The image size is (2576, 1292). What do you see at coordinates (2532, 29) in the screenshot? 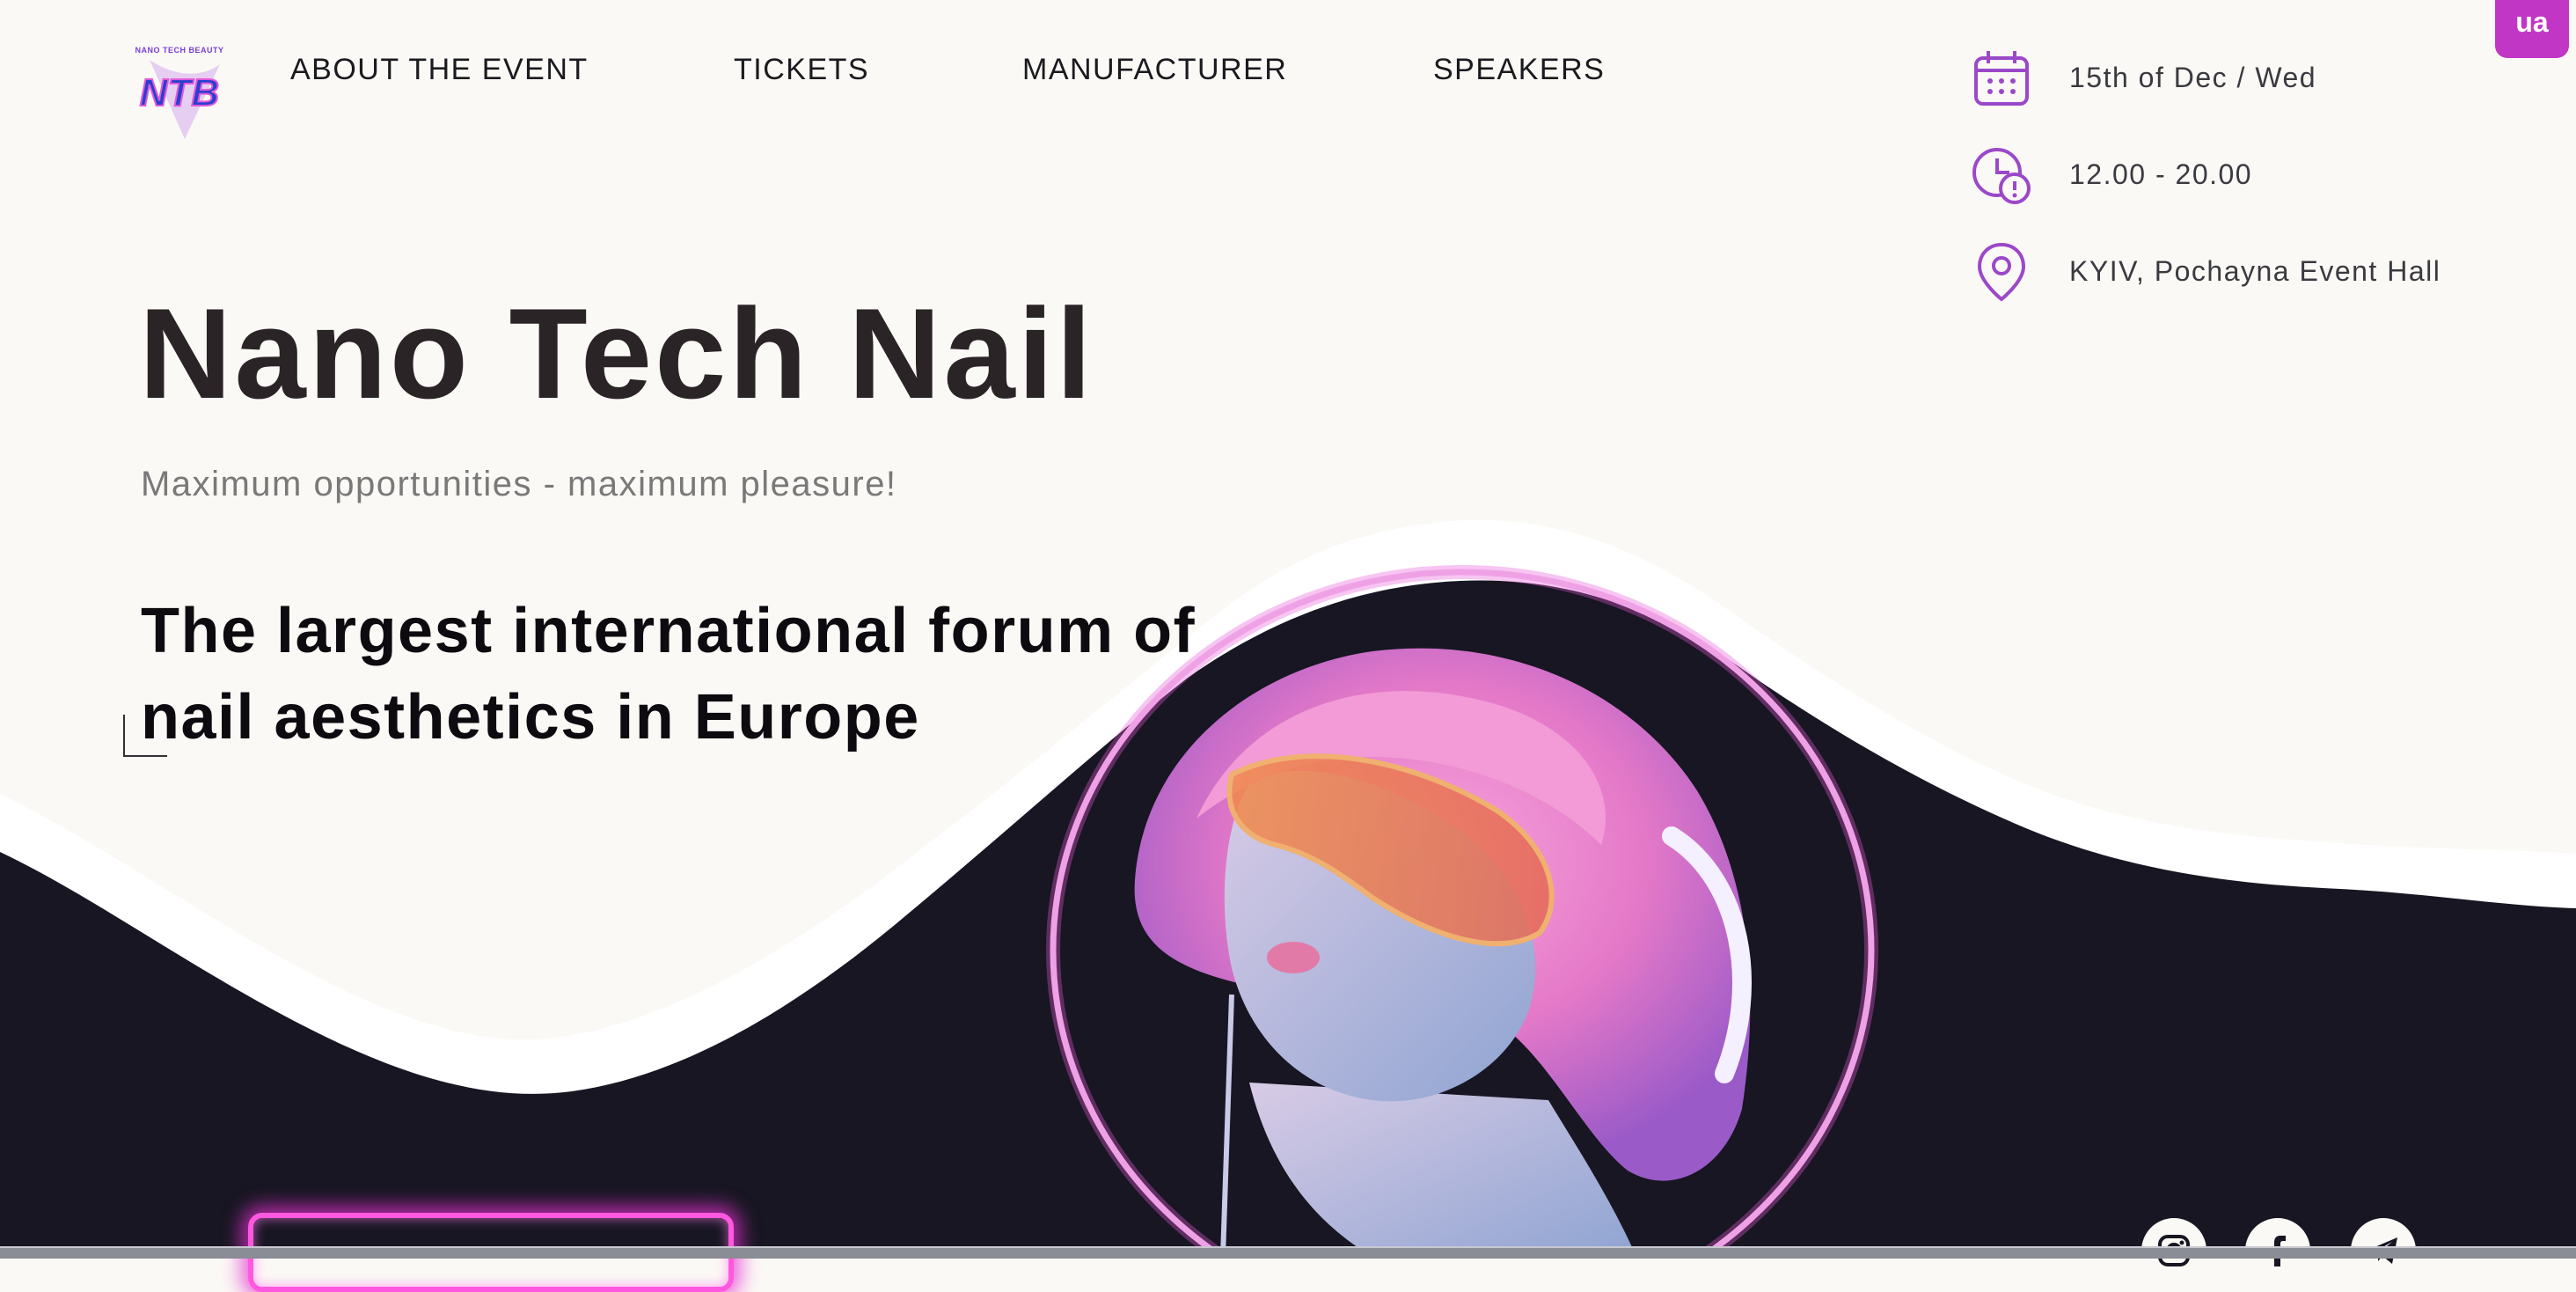
I see `language-button: ua` at bounding box center [2532, 29].